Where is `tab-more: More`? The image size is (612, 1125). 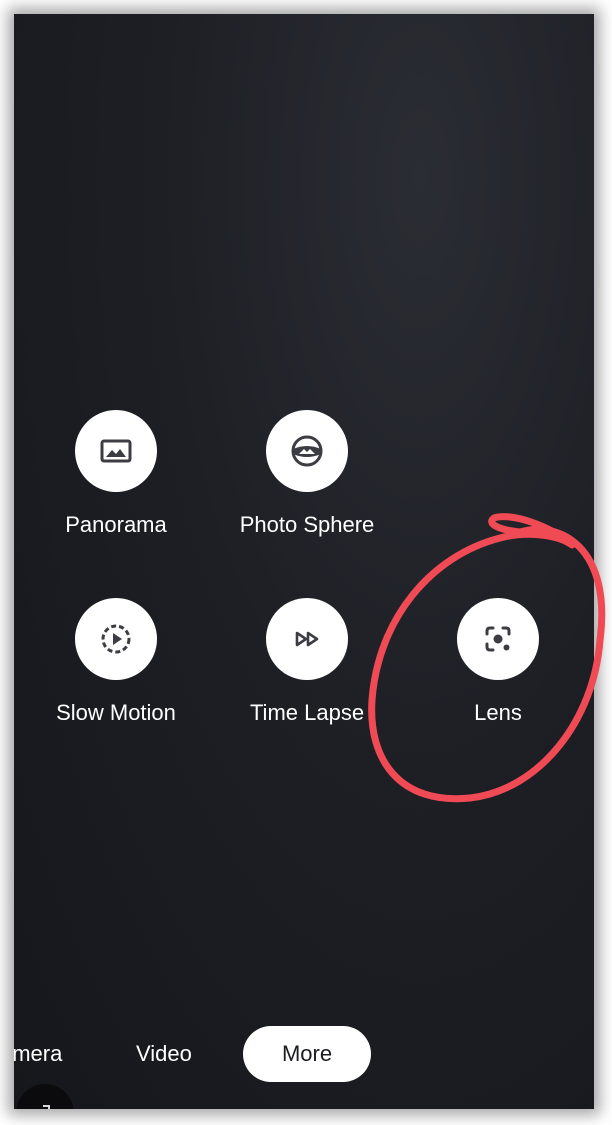 tab-more: More is located at coordinates (307, 1054).